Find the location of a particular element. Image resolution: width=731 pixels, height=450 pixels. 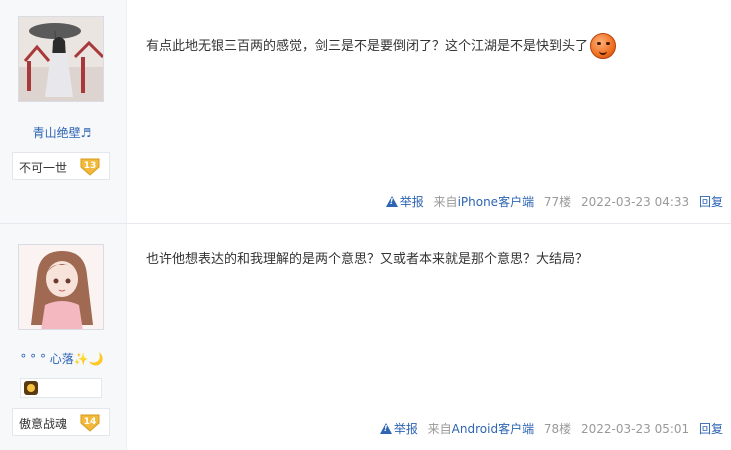

level-number: 14 is located at coordinates (90, 422).